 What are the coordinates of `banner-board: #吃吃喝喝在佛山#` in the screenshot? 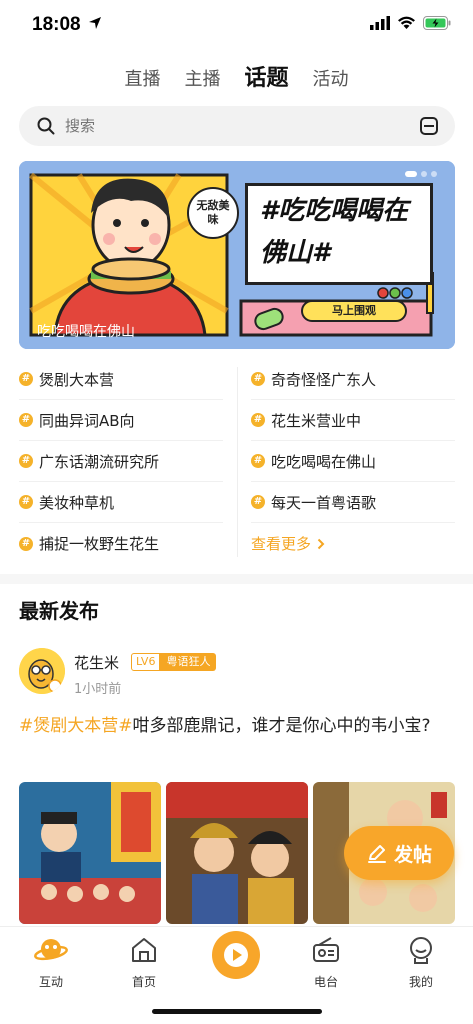 It's located at (339, 234).